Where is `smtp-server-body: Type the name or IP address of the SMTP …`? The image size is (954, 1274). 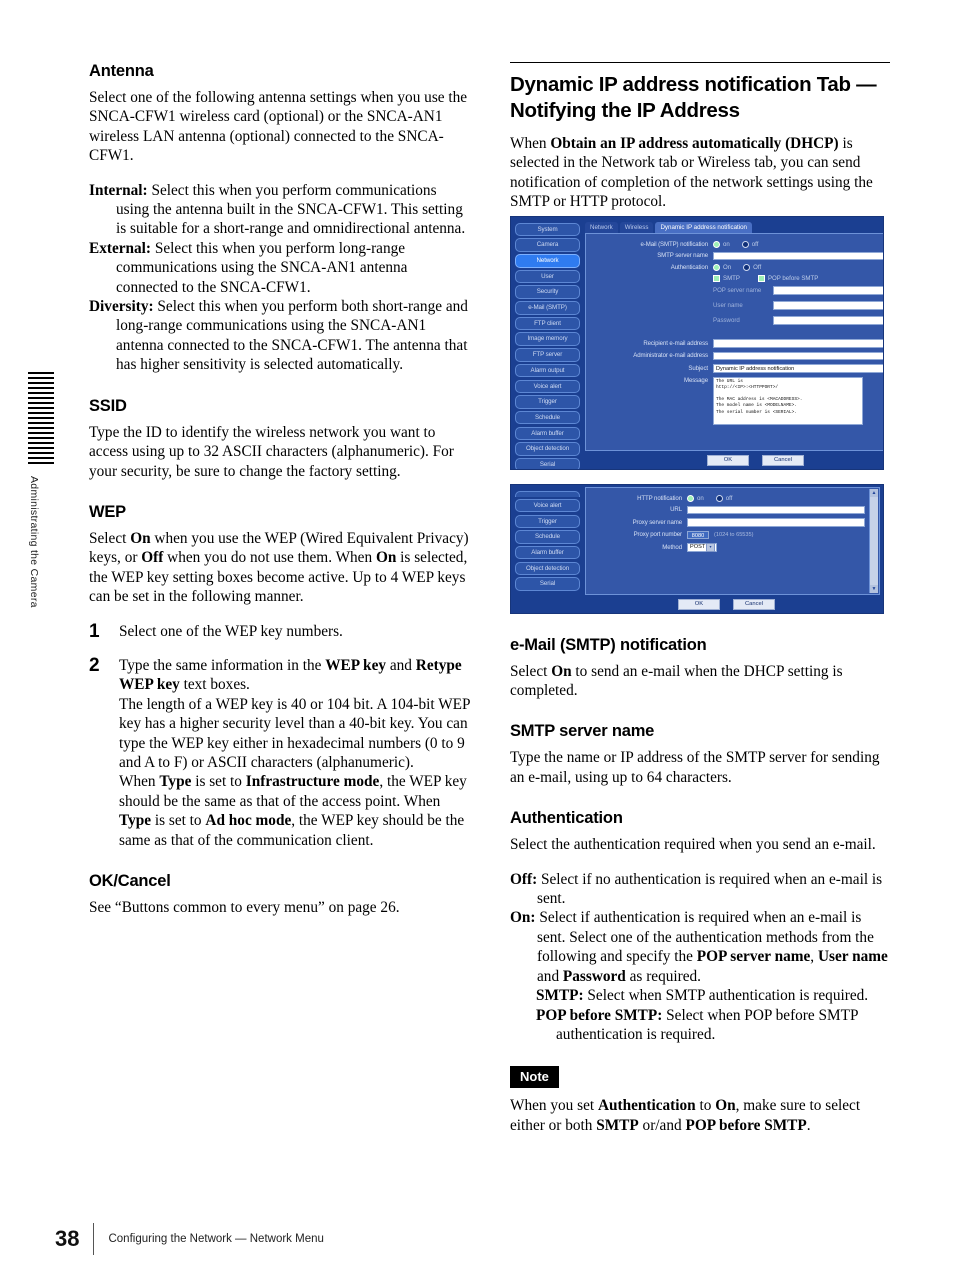 smtp-server-body: Type the name or IP address of the SMTP … is located at coordinates (695, 767).